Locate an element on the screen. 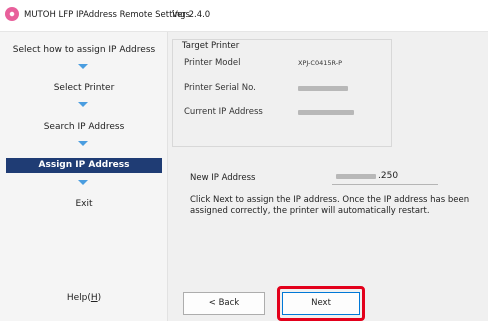  app-version: Ver 2.4.0 is located at coordinates (191, 15).